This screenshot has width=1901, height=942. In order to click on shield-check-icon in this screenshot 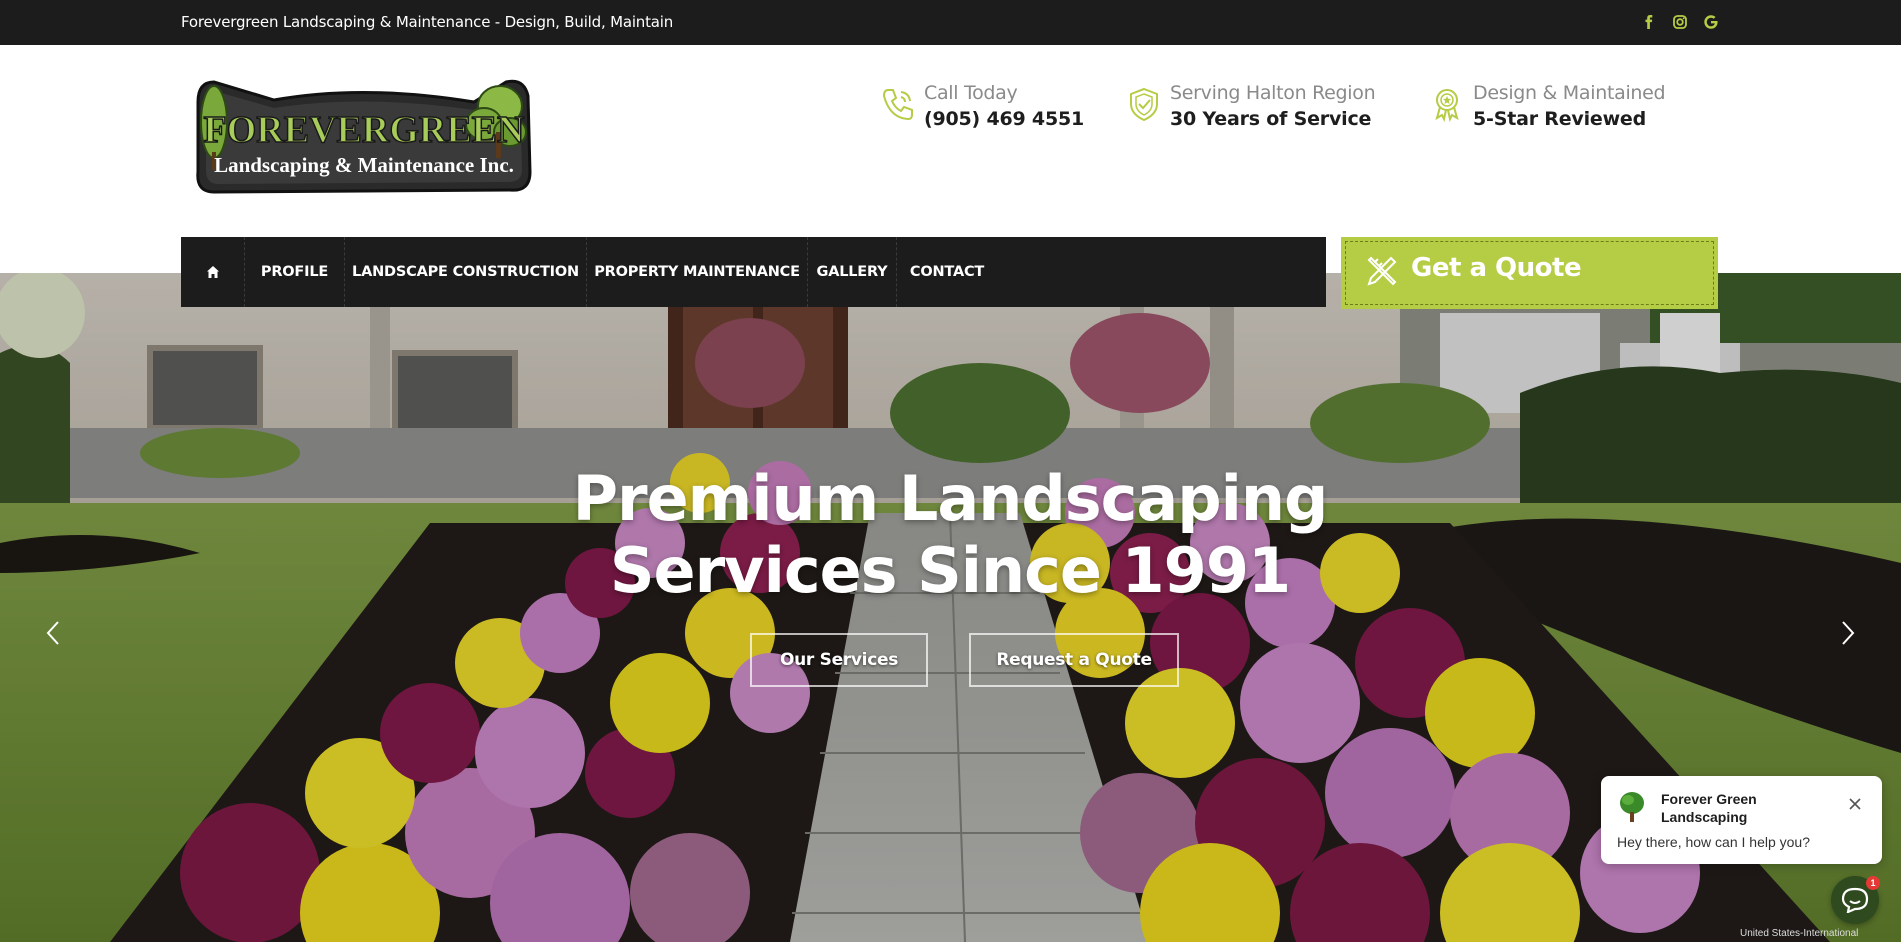, I will do `click(1144, 104)`.